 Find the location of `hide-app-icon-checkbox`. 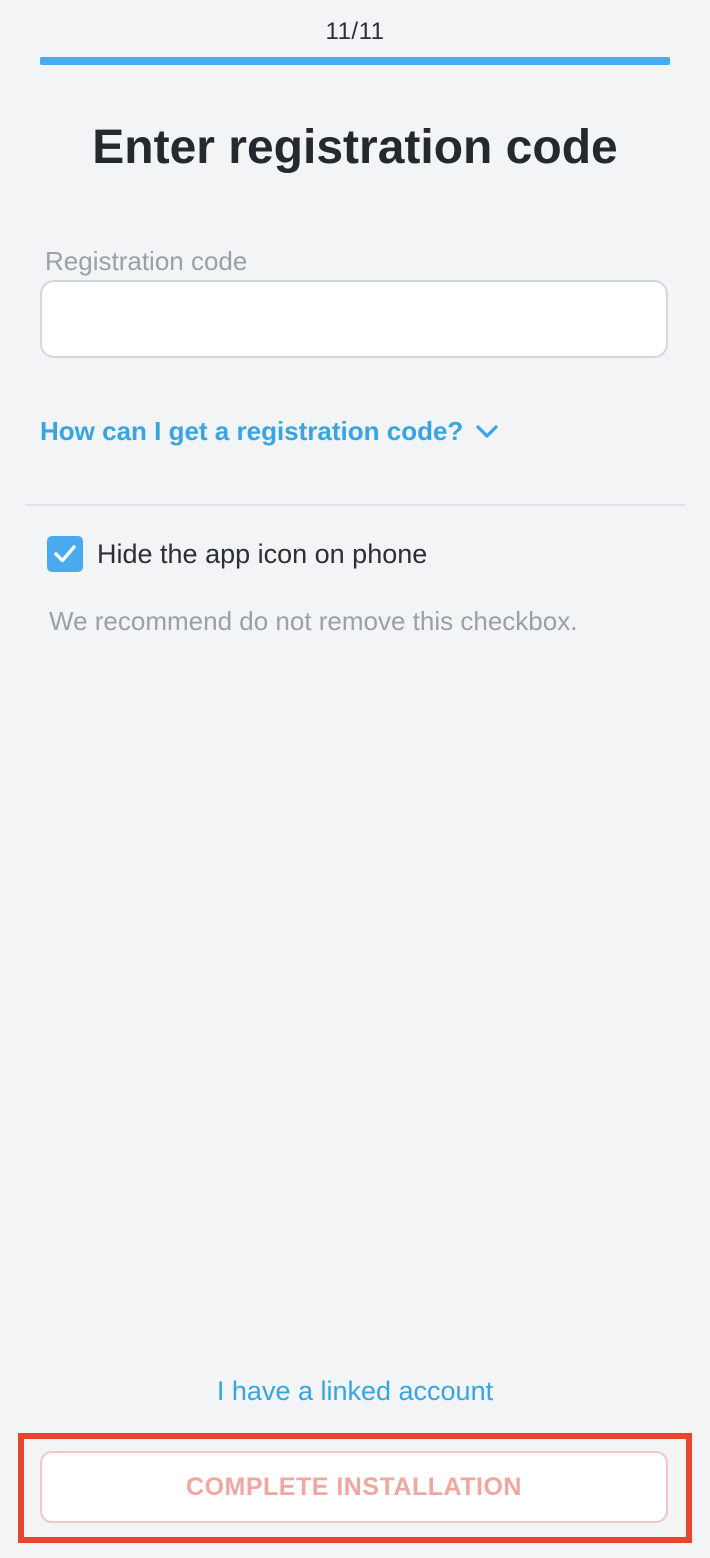

hide-app-icon-checkbox is located at coordinates (65, 554).